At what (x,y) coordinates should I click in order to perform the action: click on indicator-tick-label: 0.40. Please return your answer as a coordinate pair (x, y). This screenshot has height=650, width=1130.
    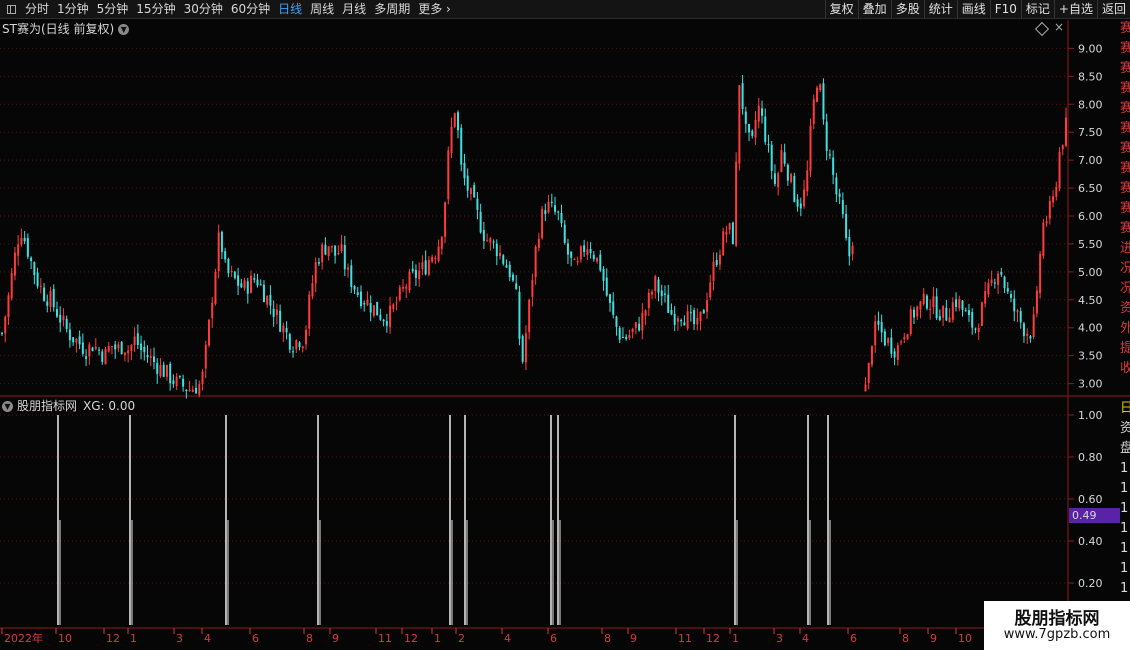
    Looking at the image, I should click on (1090, 541).